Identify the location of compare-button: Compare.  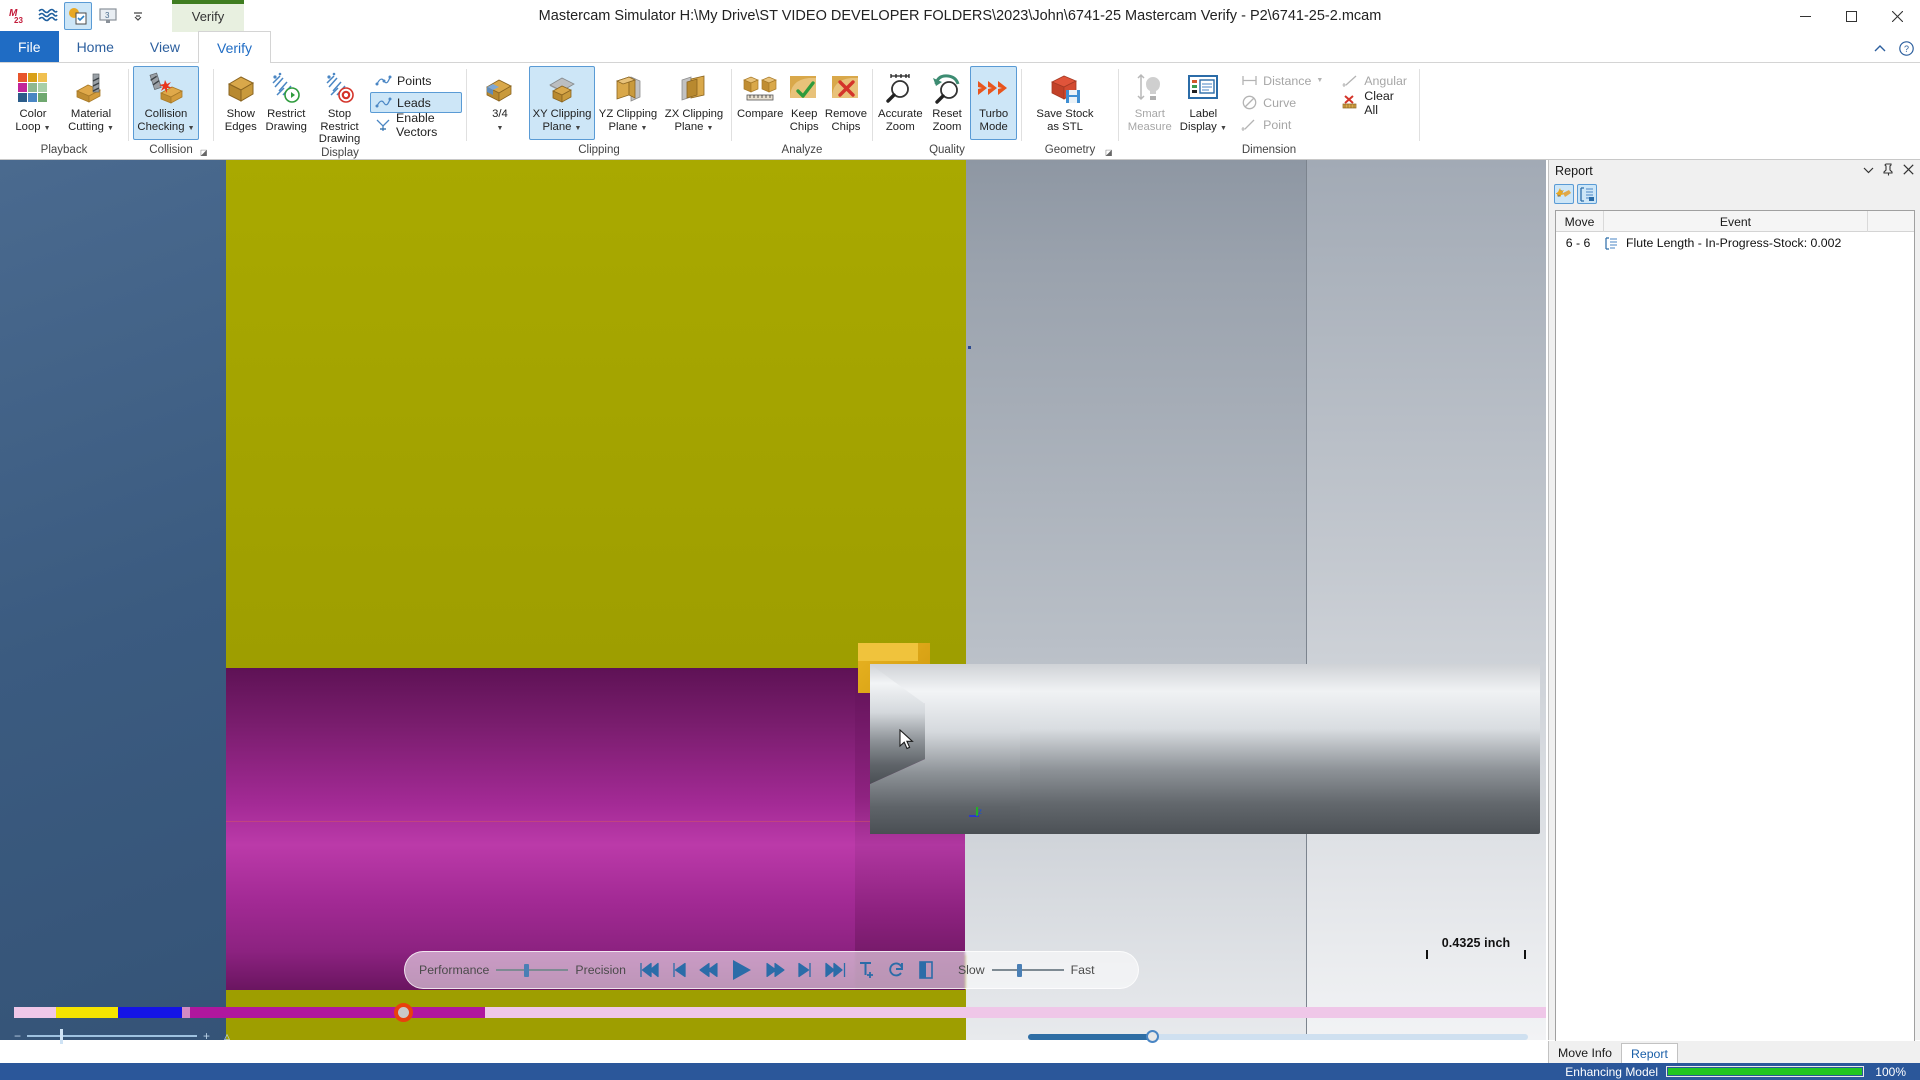
(760, 103).